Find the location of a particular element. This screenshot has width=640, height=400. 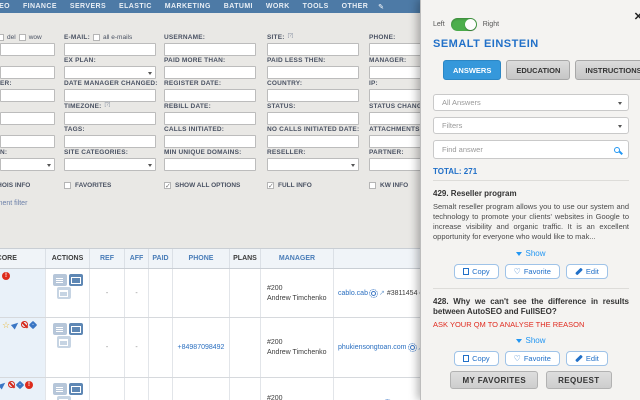

column-header-aff: AFF is located at coordinates (137, 258).